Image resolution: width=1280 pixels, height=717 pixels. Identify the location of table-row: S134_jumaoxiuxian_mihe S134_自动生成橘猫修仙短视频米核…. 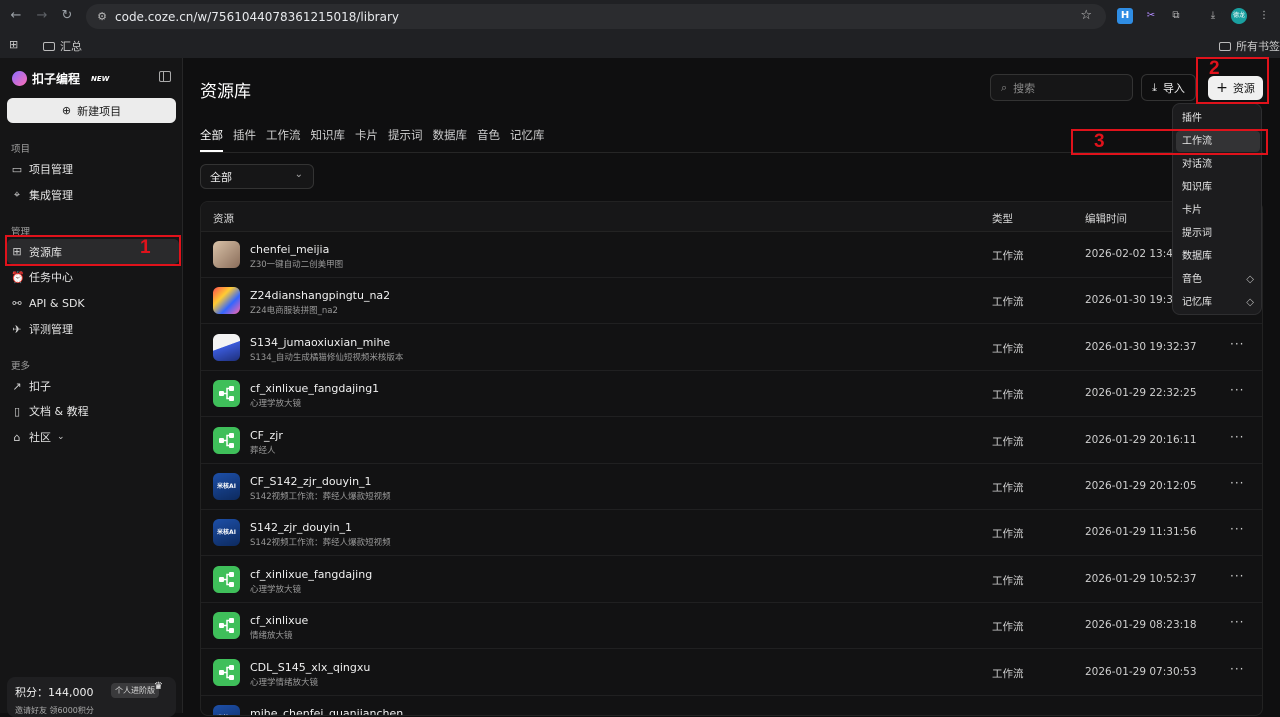
(731, 348).